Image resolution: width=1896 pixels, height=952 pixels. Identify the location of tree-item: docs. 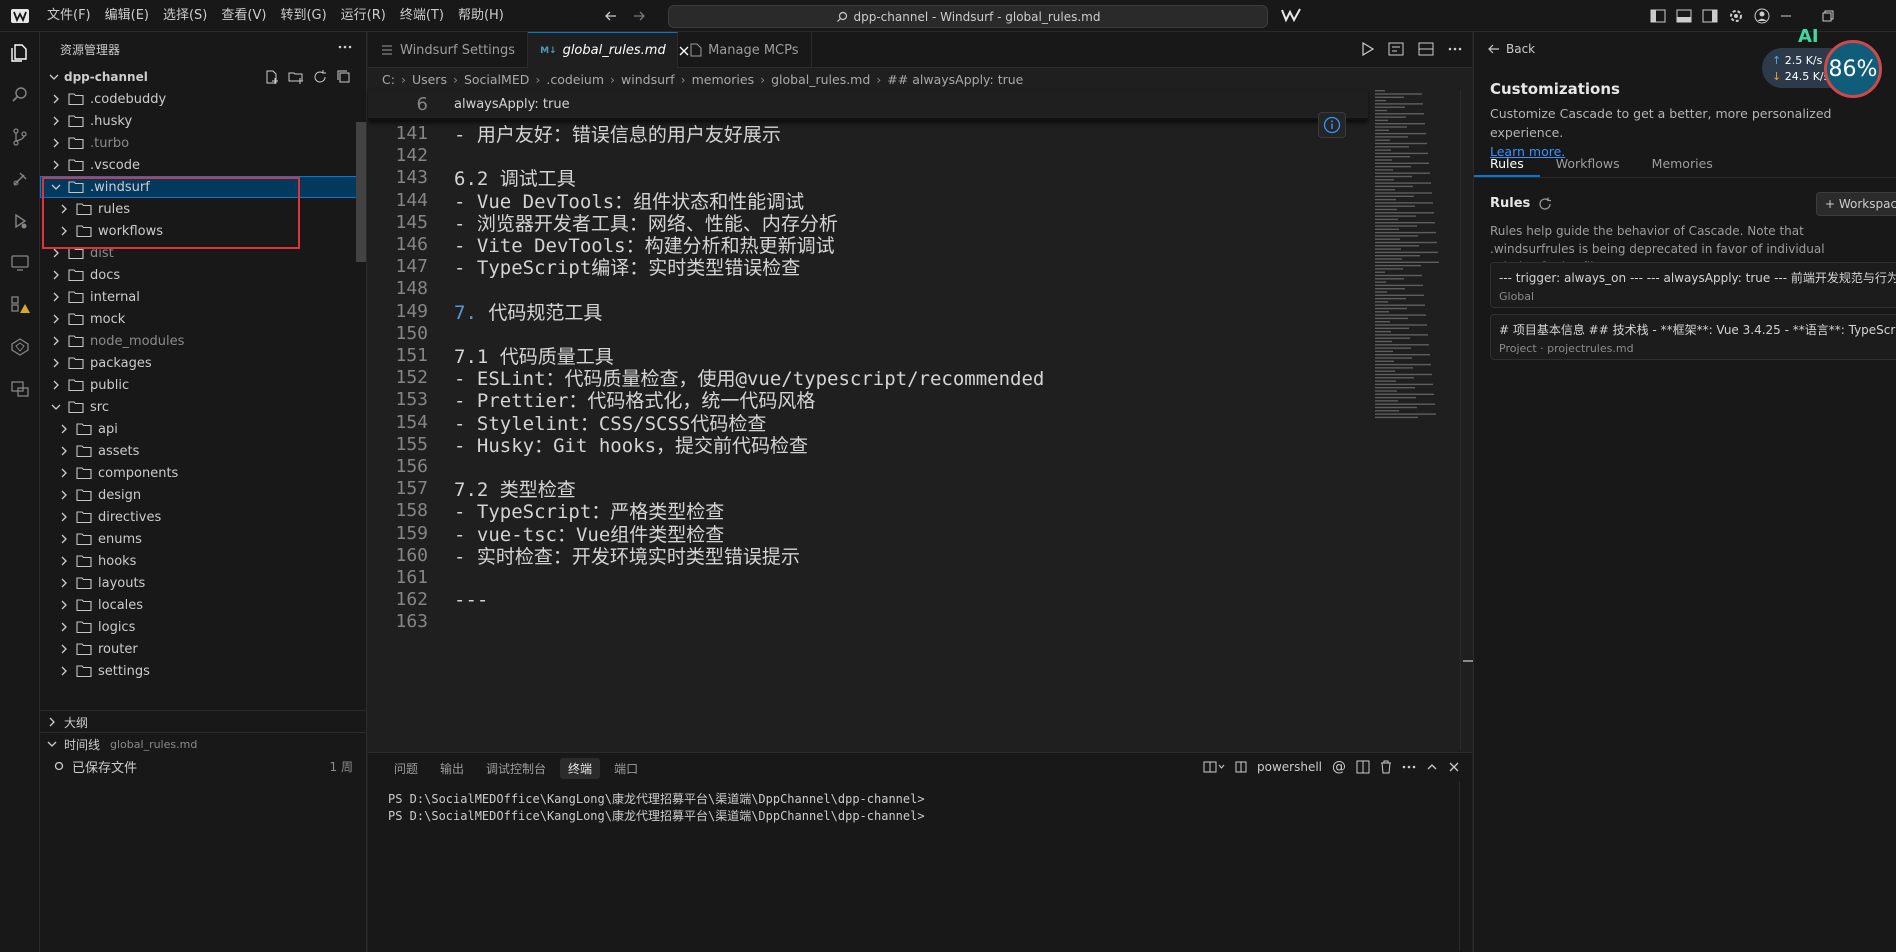
(203, 275).